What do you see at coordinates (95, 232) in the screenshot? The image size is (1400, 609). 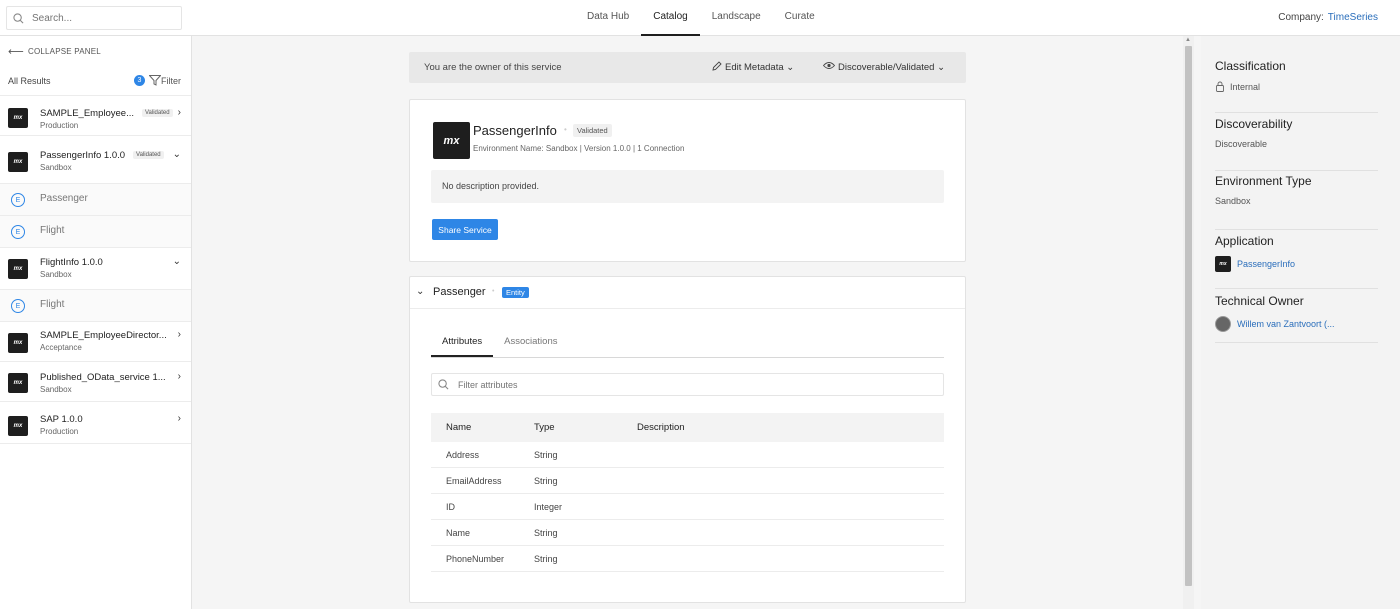 I see `entity-item-flight: E Flight` at bounding box center [95, 232].